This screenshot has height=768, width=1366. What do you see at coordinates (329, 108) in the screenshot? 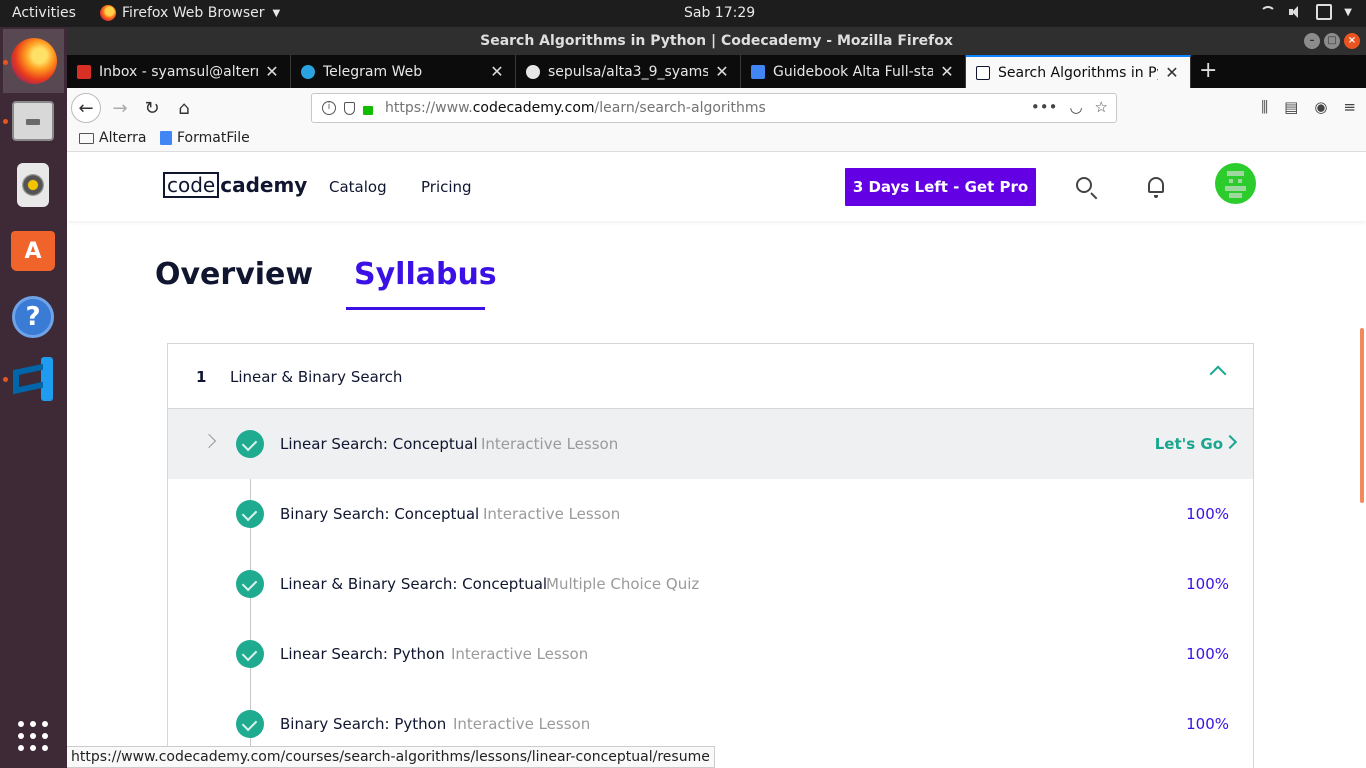
I see `info-icon: i` at bounding box center [329, 108].